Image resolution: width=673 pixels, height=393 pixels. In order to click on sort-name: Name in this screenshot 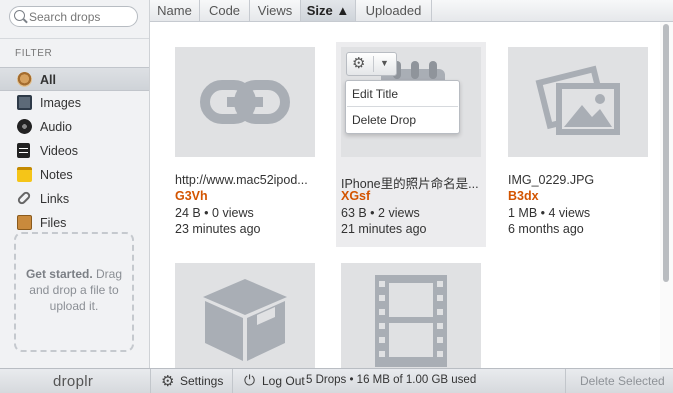, I will do `click(175, 10)`.